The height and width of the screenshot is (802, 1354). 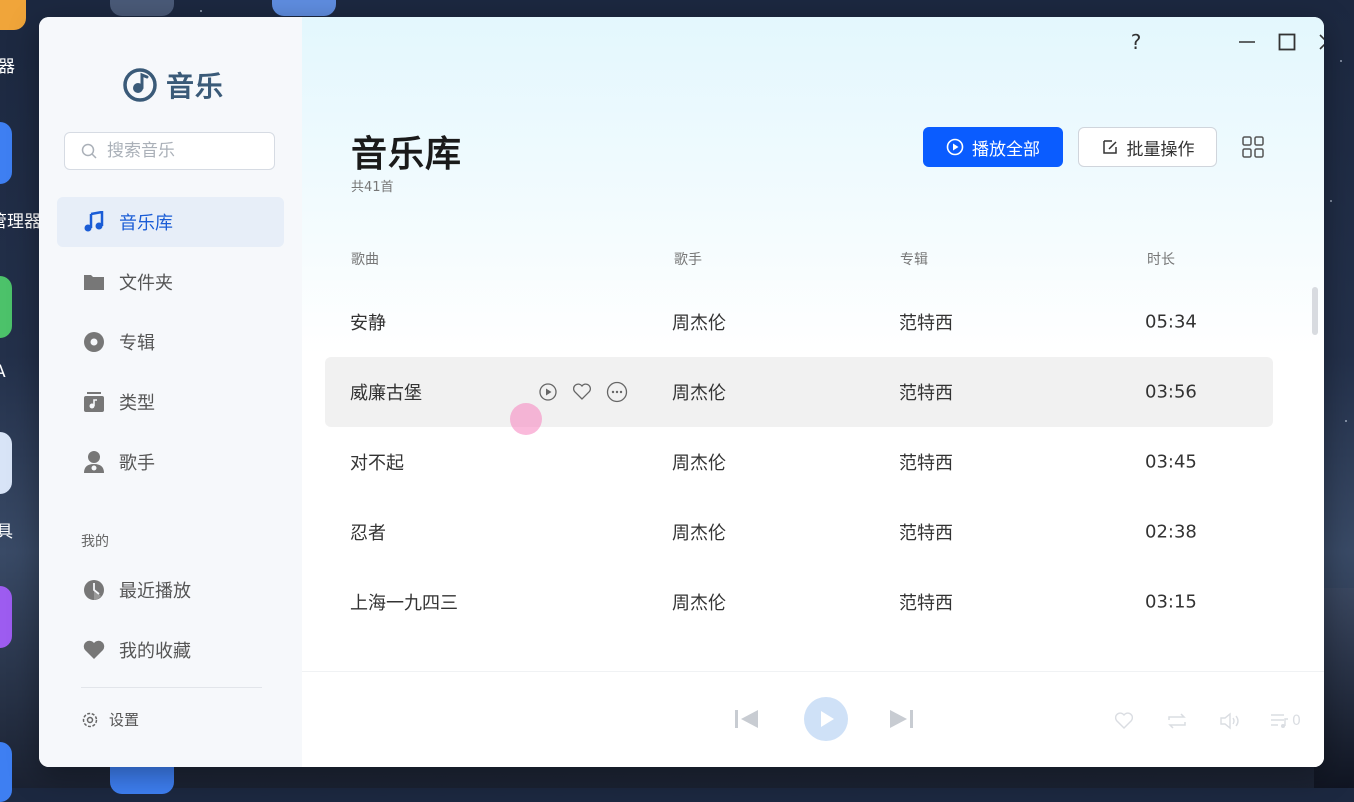 What do you see at coordinates (1147, 147) in the screenshot?
I see `batch-operation-button: 批量操作` at bounding box center [1147, 147].